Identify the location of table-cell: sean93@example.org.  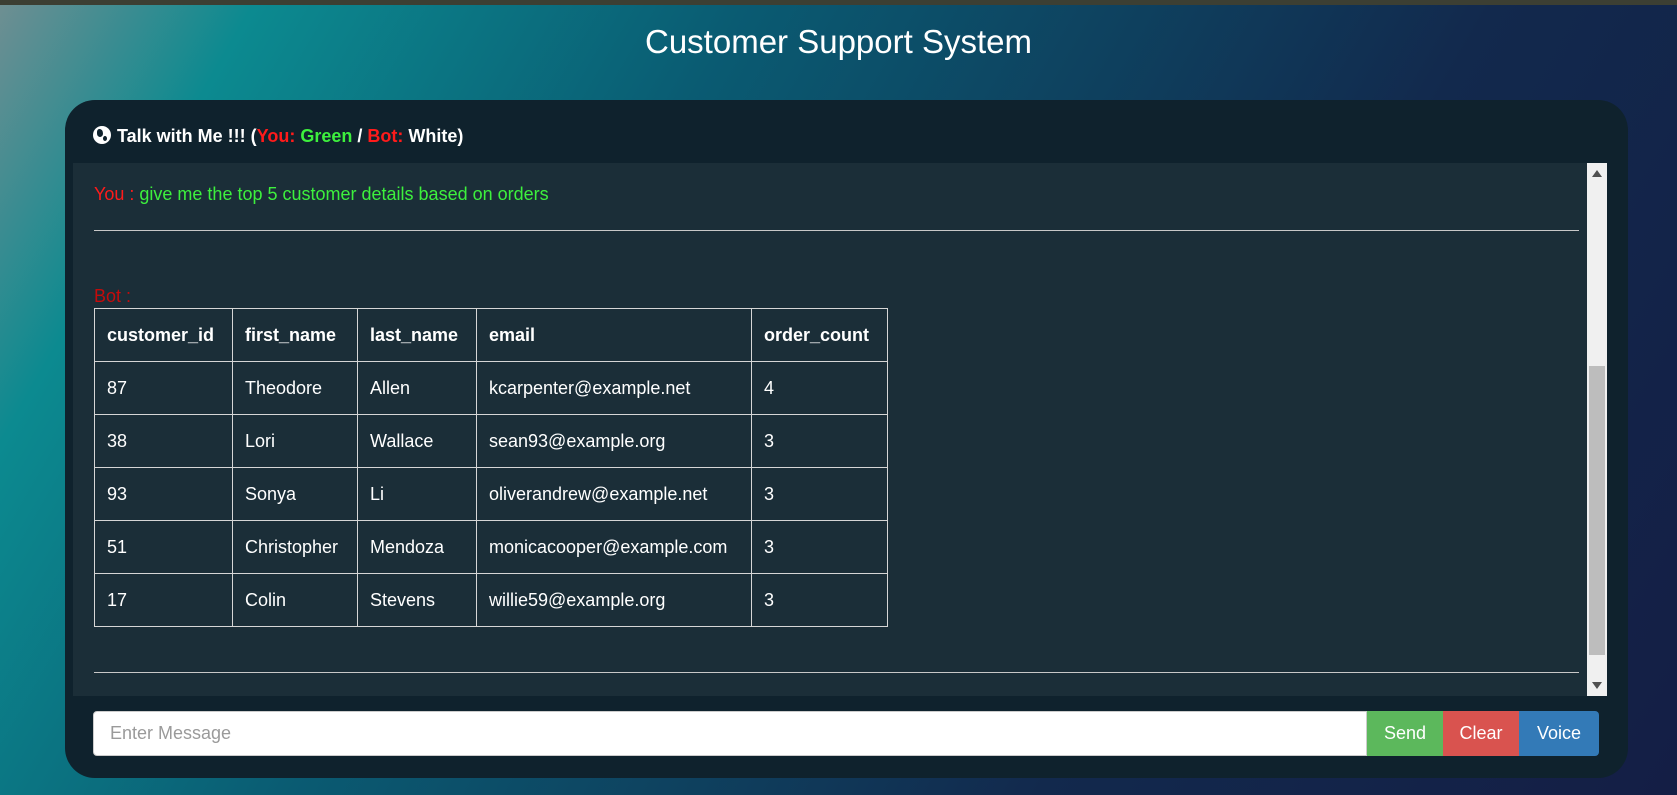
(614, 441).